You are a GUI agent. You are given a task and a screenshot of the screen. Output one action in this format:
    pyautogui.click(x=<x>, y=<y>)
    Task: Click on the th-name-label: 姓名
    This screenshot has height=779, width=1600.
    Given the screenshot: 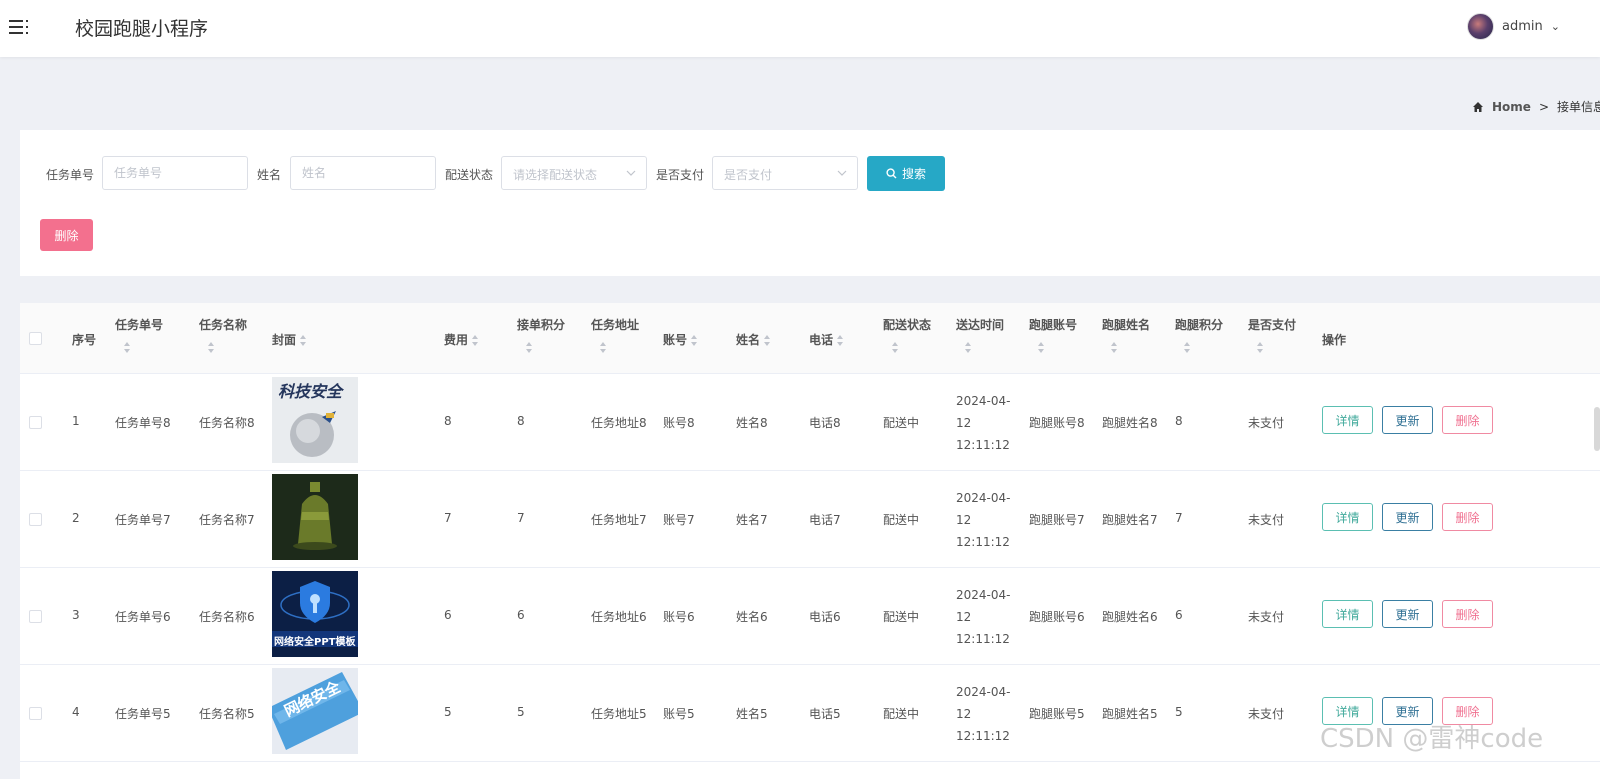 What is the action you would take?
    pyautogui.click(x=748, y=340)
    